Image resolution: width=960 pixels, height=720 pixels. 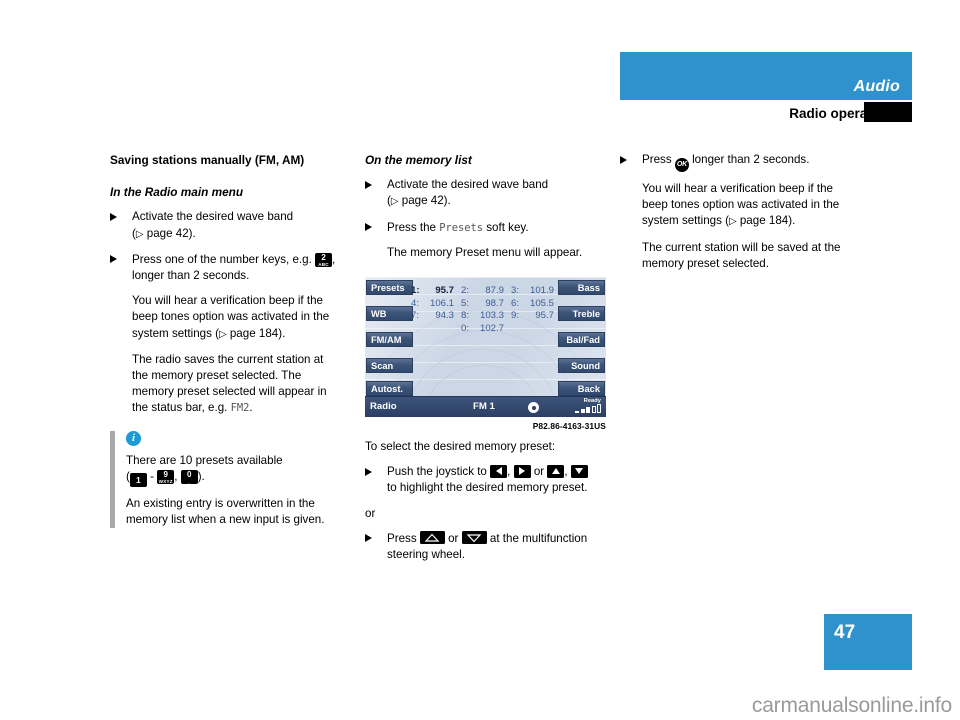 I want to click on sep-comma: ,, so click(x=566, y=472).